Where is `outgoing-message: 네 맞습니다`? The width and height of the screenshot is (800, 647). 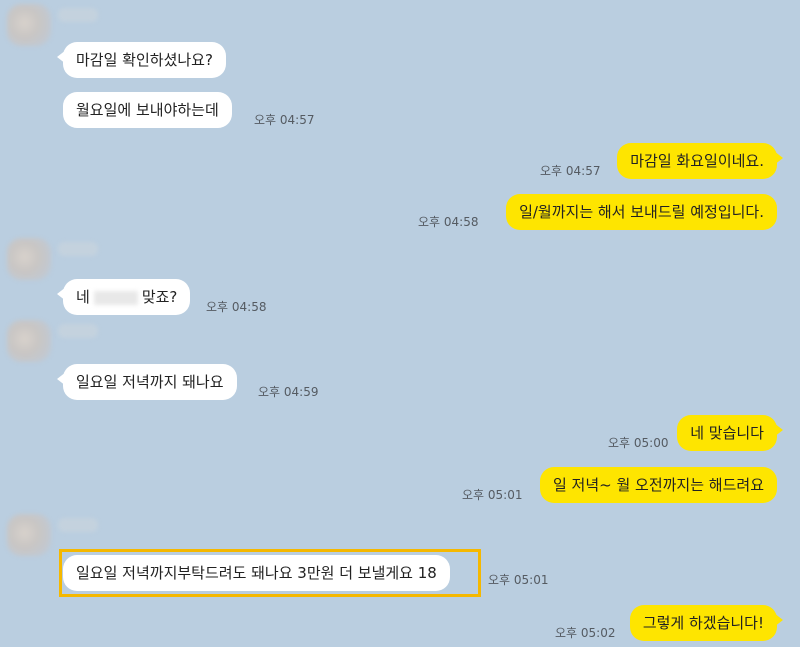 outgoing-message: 네 맞습니다 is located at coordinates (730, 433).